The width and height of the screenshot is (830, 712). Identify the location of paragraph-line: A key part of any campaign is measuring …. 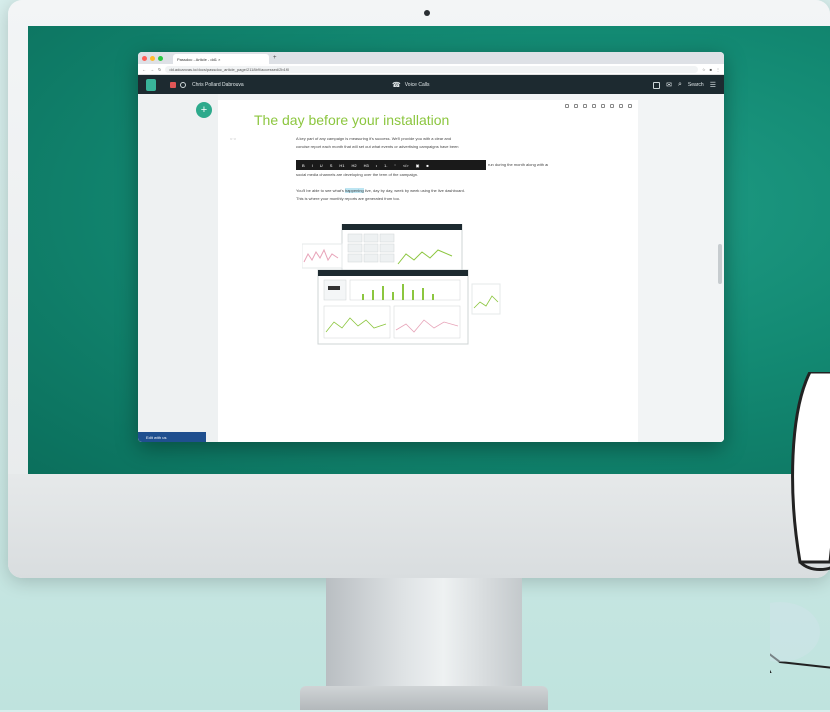
(416, 139).